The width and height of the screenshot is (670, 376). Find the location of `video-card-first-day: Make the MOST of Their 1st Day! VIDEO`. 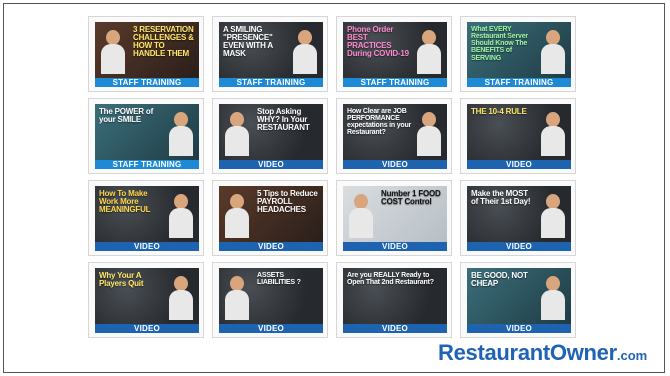

video-card-first-day: Make the MOST of Their 1st Day! VIDEO is located at coordinates (518, 218).